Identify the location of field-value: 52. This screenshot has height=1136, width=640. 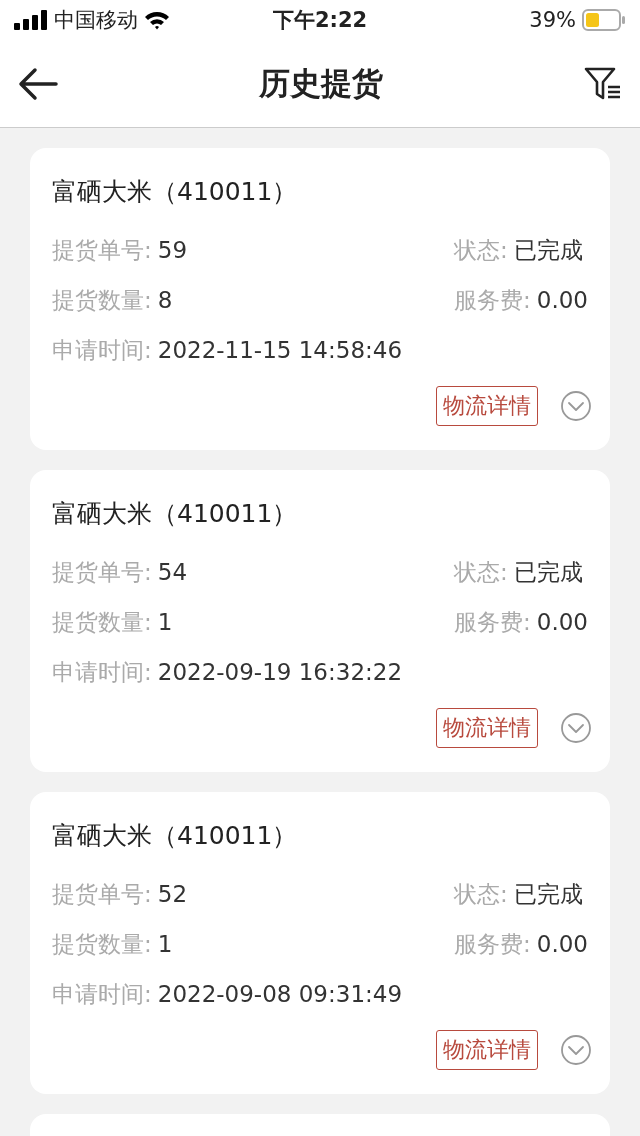
(172, 894).